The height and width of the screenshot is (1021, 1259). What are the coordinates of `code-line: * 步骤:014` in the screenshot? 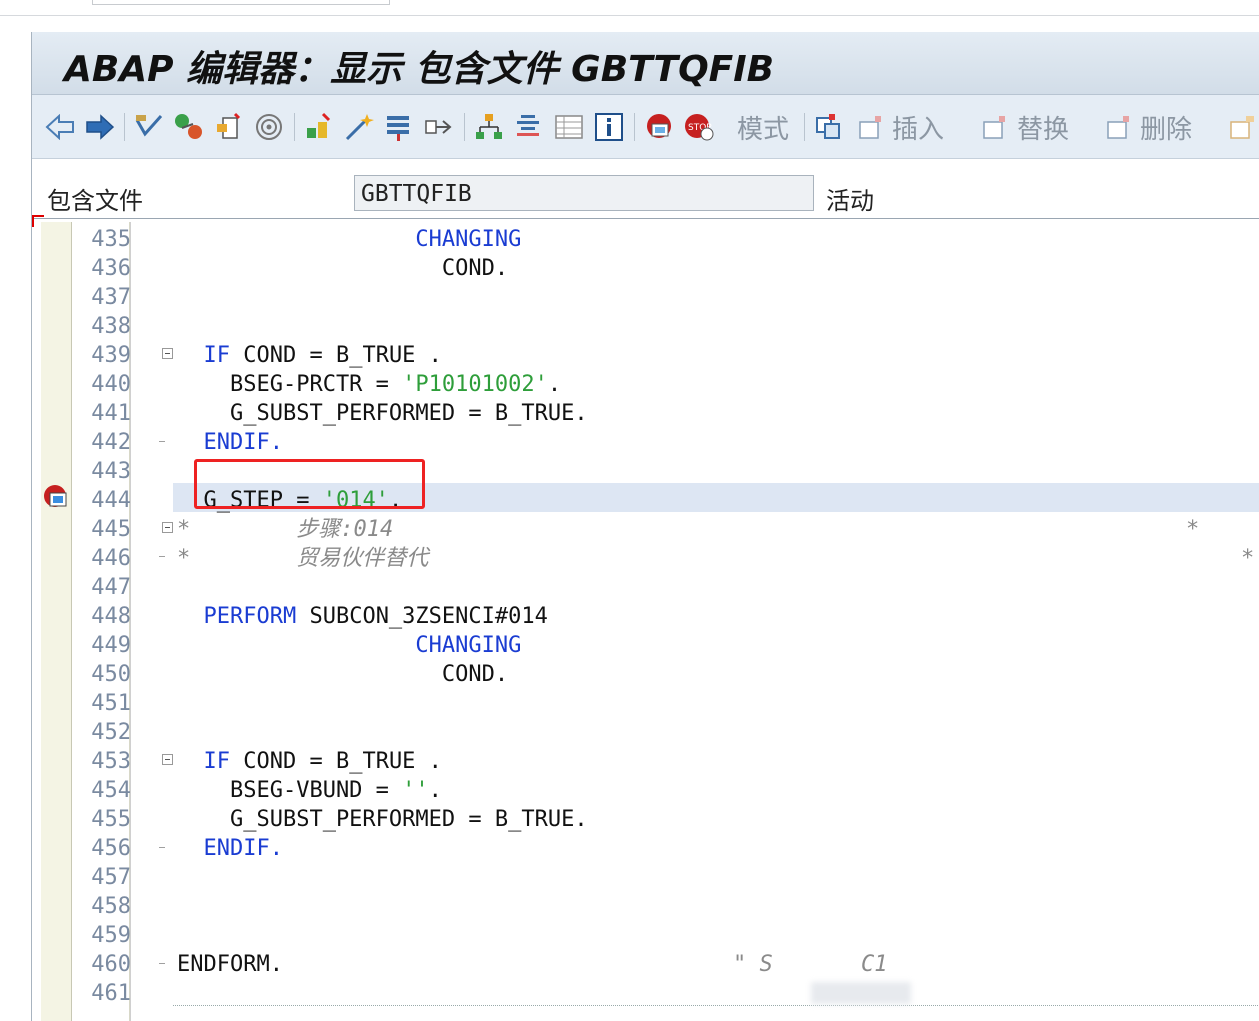 It's located at (285, 529).